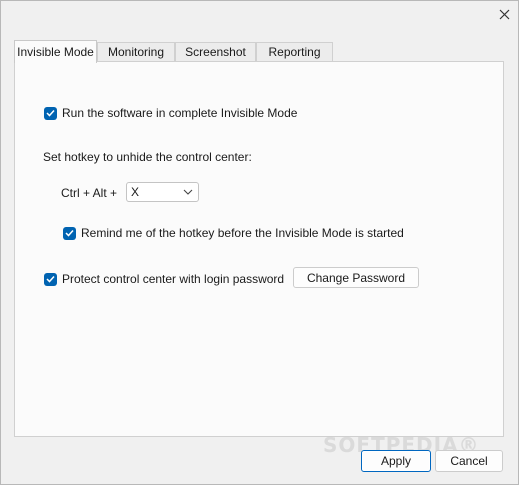  I want to click on tab-label: Screenshot, so click(215, 52).